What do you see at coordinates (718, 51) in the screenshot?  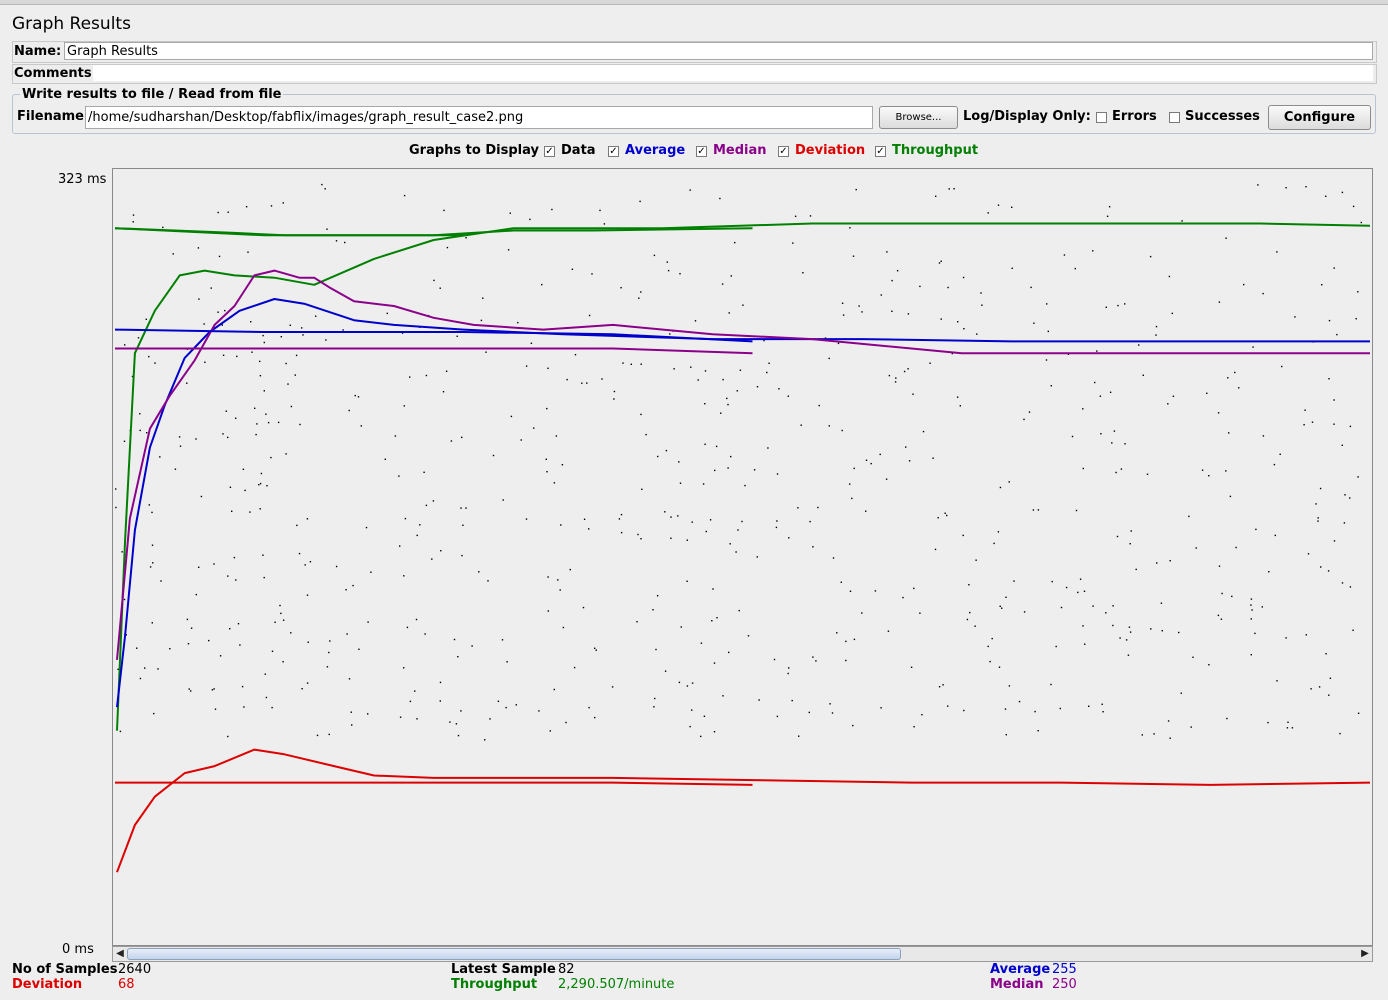 I see `name-input: Graph Results` at bounding box center [718, 51].